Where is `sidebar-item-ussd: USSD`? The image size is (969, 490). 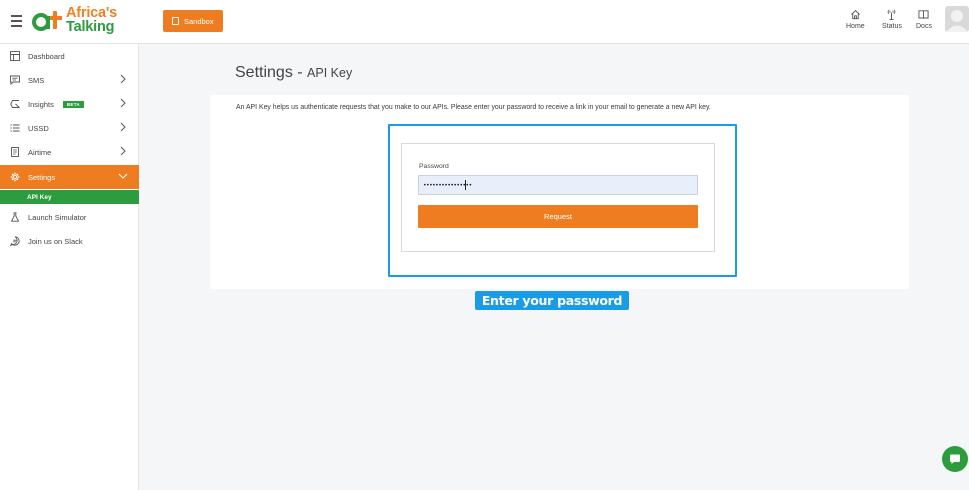
sidebar-item-ussd: USSD is located at coordinates (69, 128).